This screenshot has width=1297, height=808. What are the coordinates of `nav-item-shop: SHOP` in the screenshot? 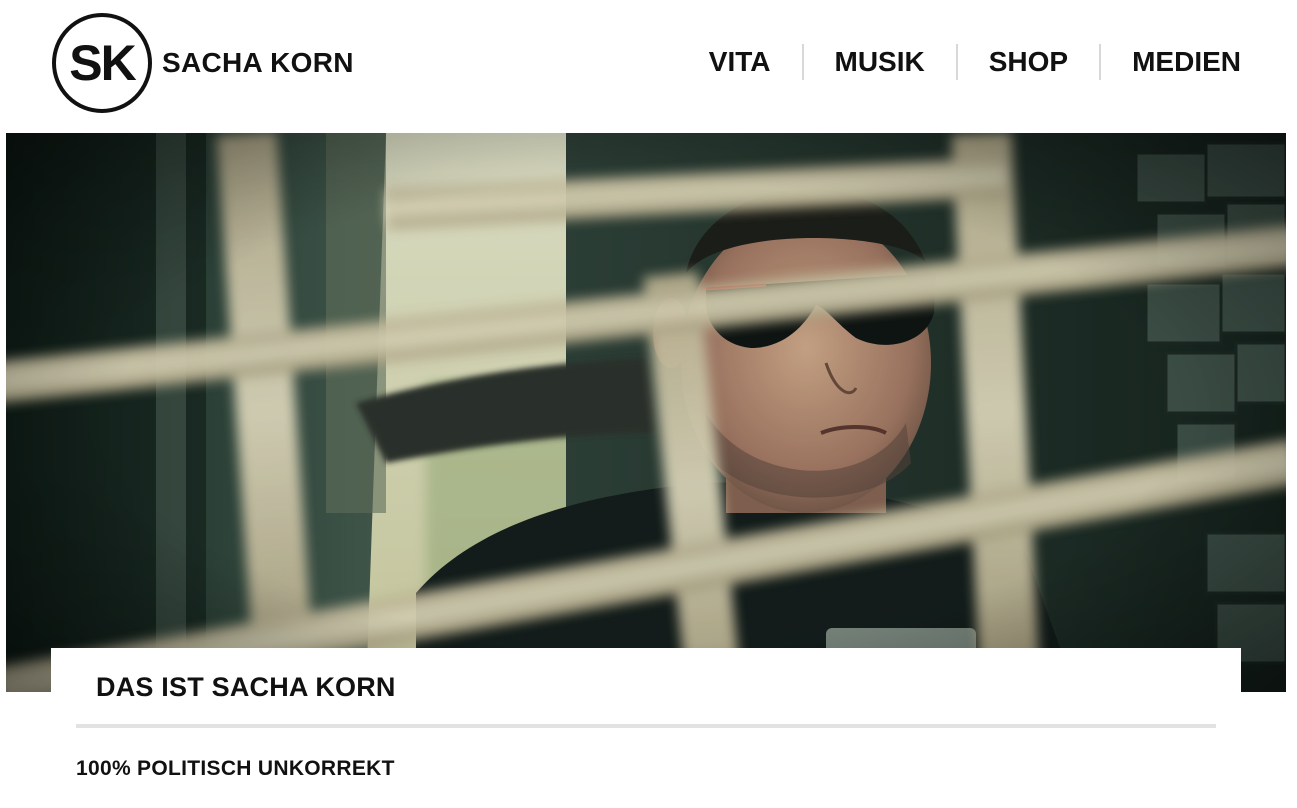 It's located at (1028, 62).